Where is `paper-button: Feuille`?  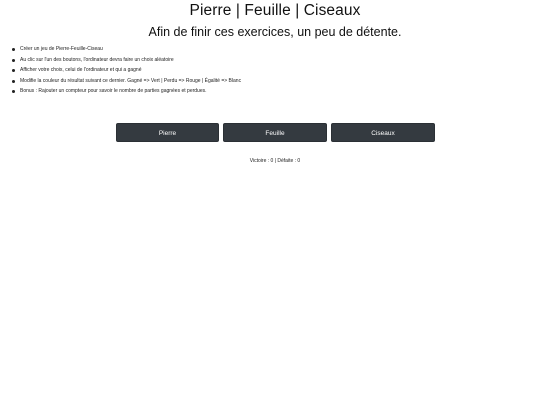
paper-button: Feuille is located at coordinates (275, 132).